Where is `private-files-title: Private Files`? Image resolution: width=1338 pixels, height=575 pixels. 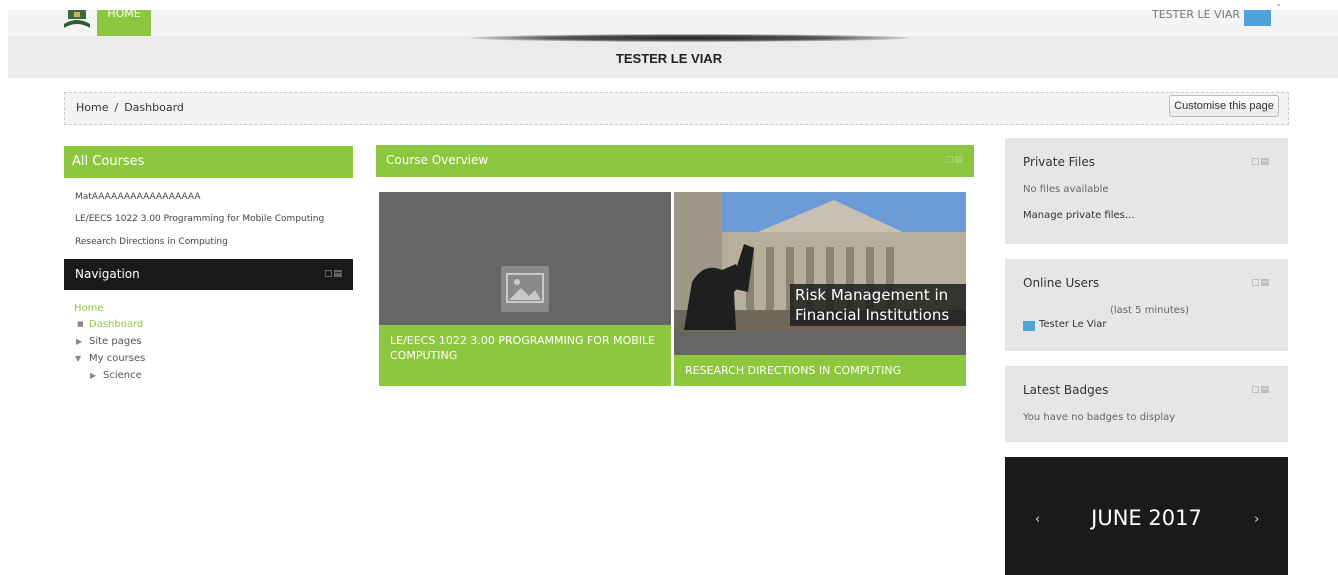
private-files-title: Private Files is located at coordinates (1059, 162).